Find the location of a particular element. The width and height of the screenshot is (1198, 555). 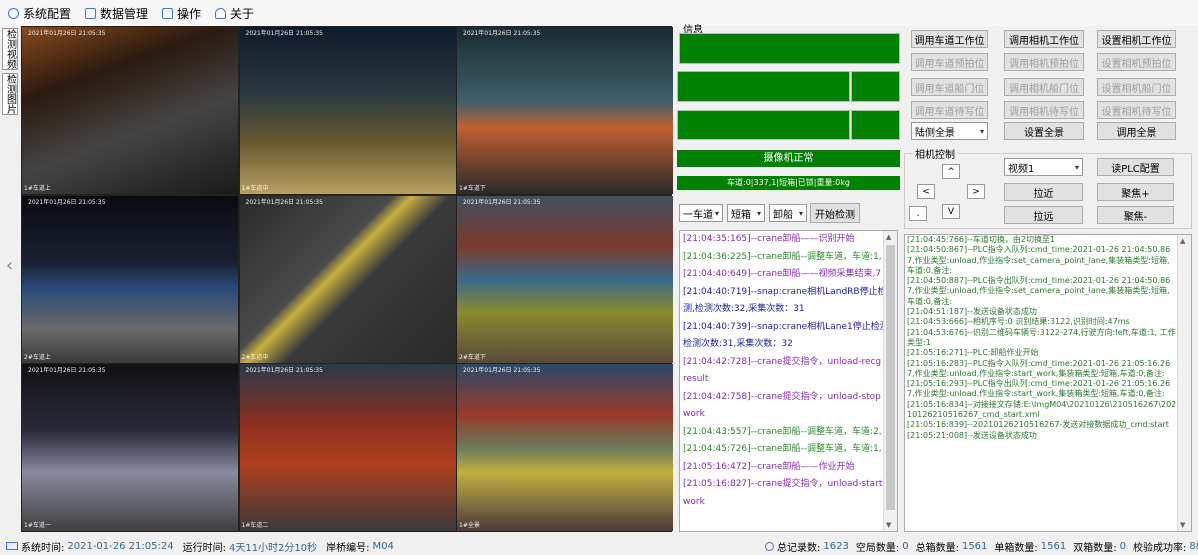

call-lane-door-button: 调用车道船门位 is located at coordinates (949, 87).